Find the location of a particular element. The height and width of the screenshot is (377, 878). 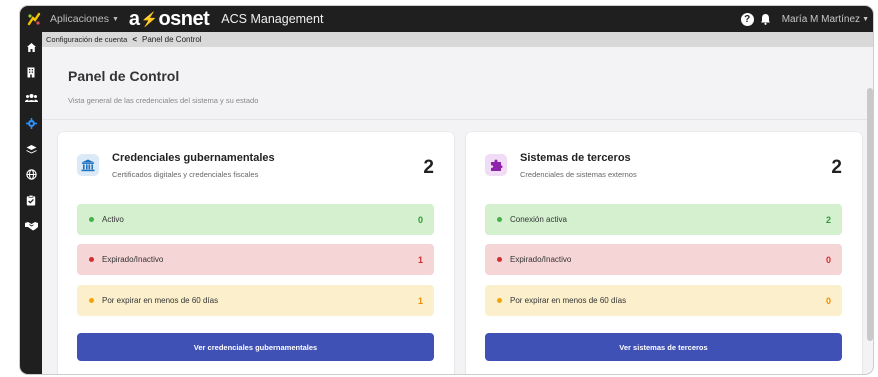

view-government-credentials-button: Ver credenciales gubernamentales is located at coordinates (255, 347).